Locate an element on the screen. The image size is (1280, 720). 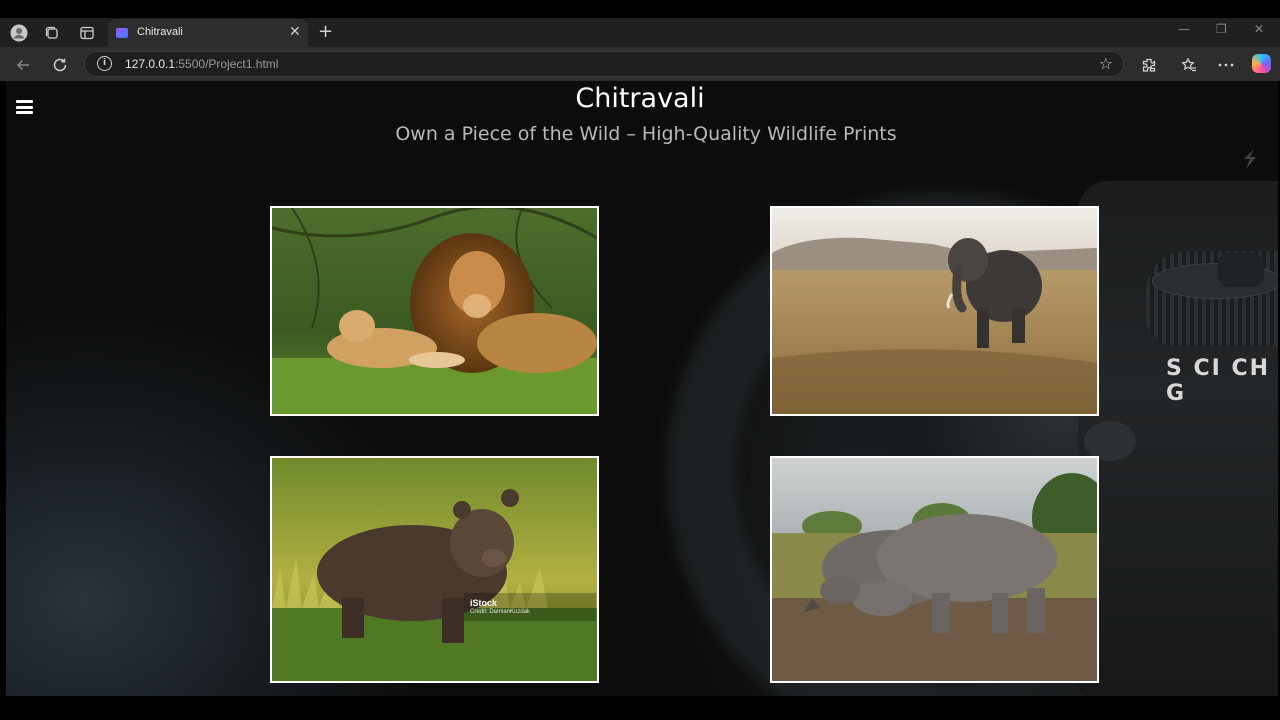
url-host: 127.0.0.1 is located at coordinates (150, 64).